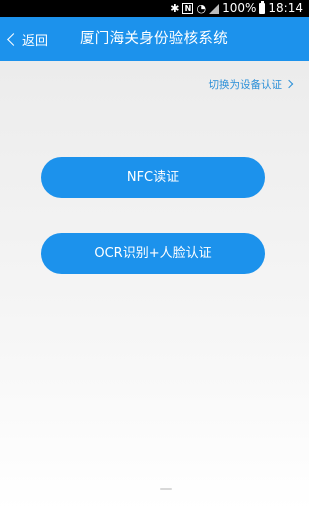  What do you see at coordinates (13, 39) in the screenshot?
I see `chevron-left-icon` at bounding box center [13, 39].